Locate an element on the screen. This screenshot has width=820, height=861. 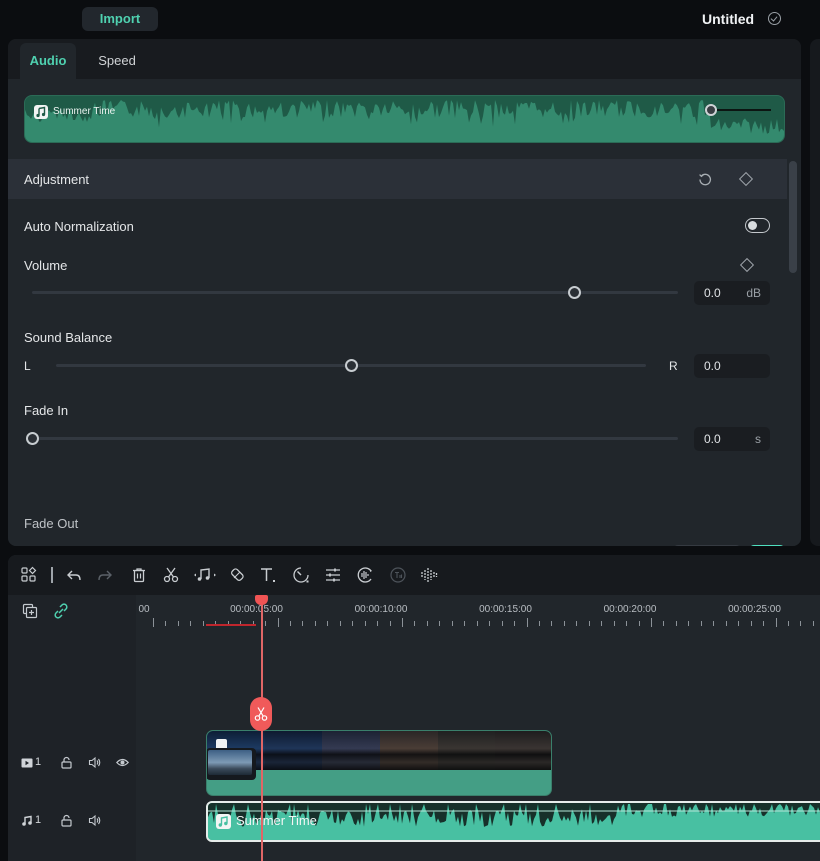
selection-range-marker is located at coordinates (231, 625).